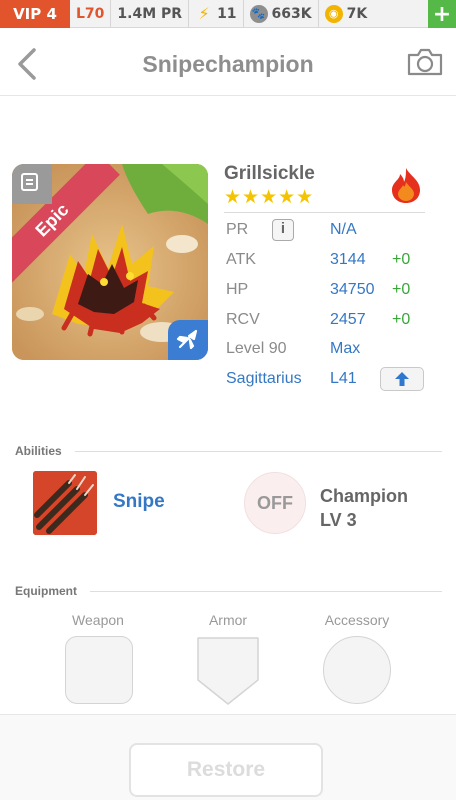 This screenshot has width=456, height=800. What do you see at coordinates (139, 502) in the screenshot?
I see `ability-name-snipe: Snipe` at bounding box center [139, 502].